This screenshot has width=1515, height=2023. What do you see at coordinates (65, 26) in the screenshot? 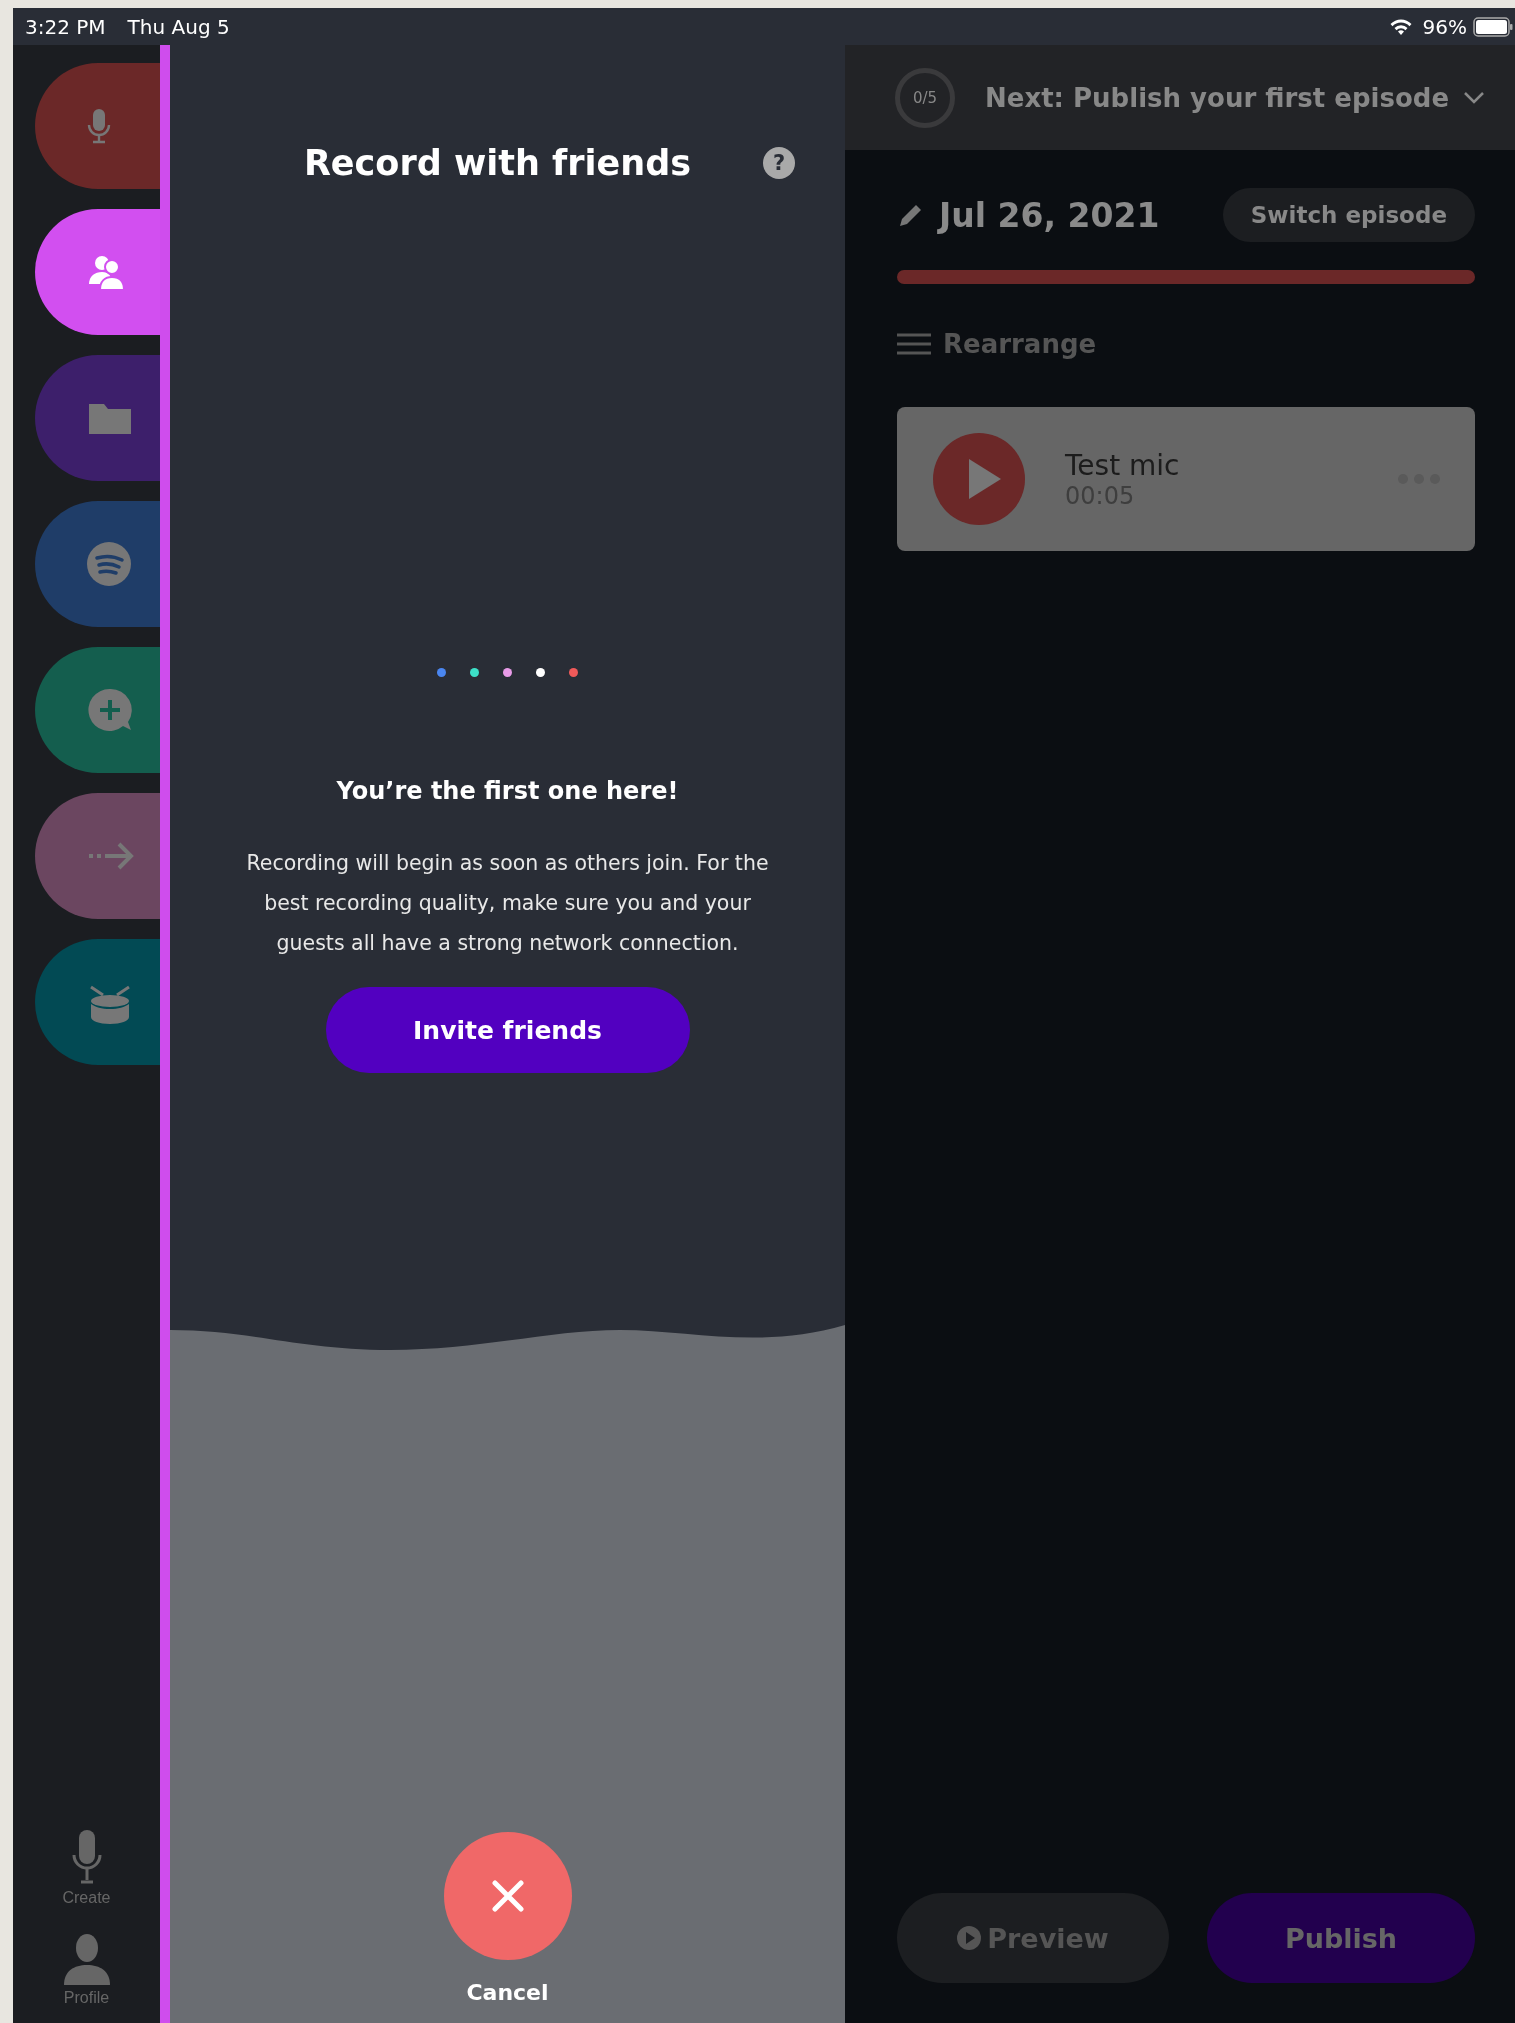
I see `status-time: 3:22 PM` at bounding box center [65, 26].